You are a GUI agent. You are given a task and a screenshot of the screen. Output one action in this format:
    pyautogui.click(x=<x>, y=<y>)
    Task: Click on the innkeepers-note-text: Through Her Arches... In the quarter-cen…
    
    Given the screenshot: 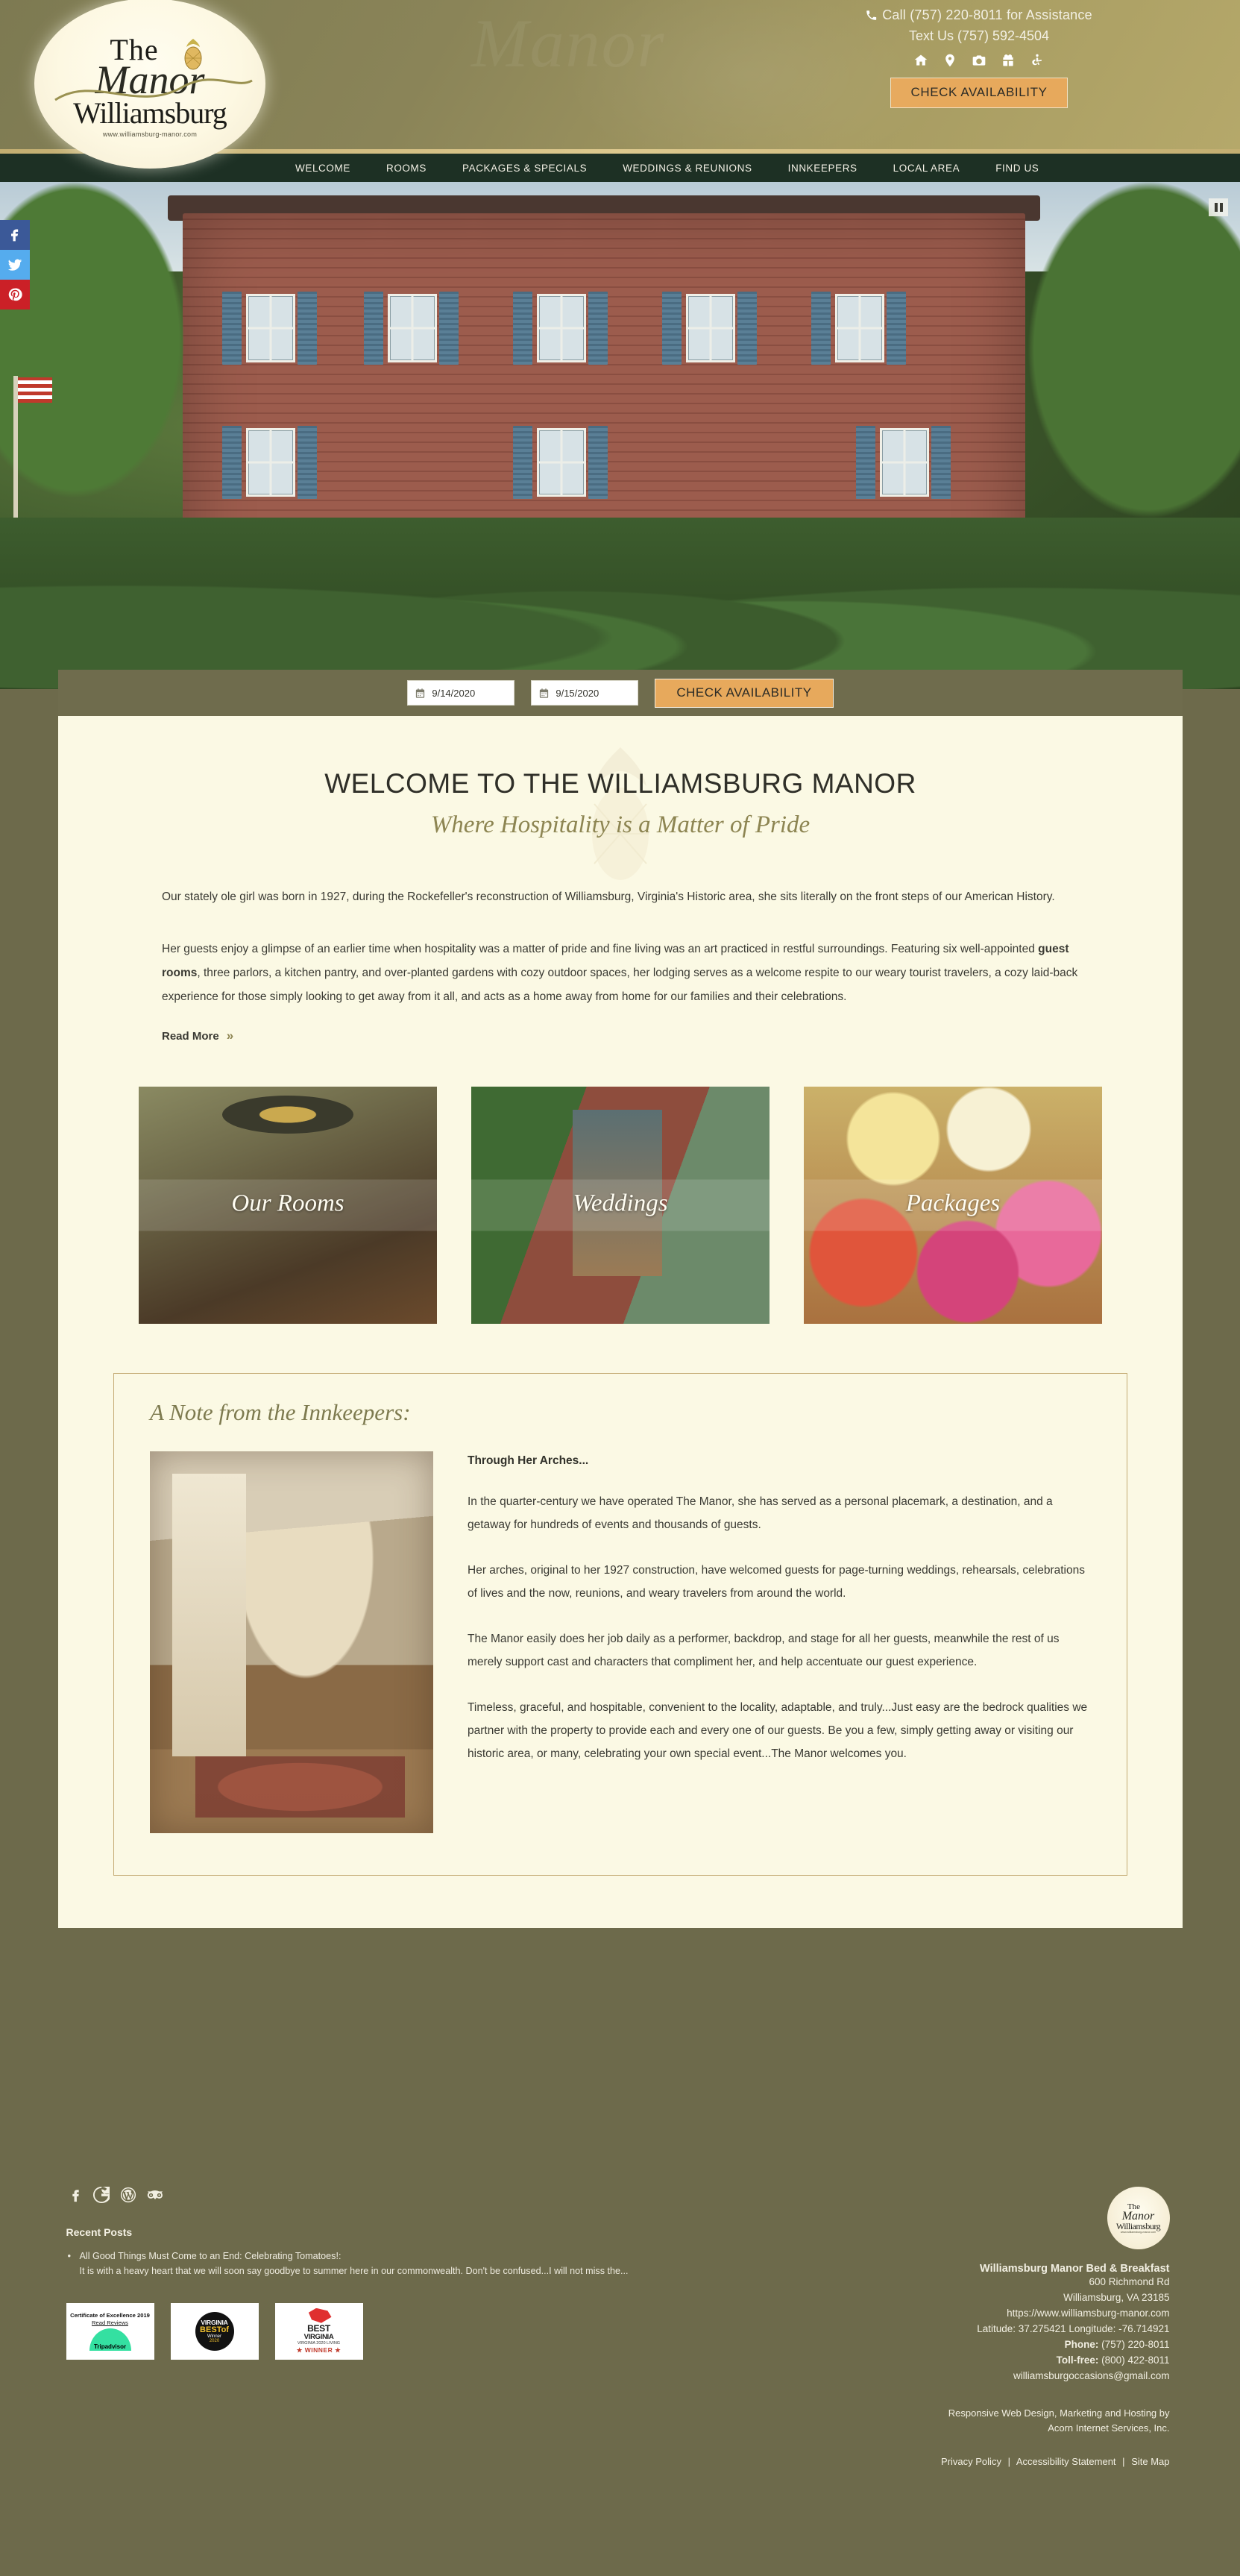 What is the action you would take?
    pyautogui.click(x=779, y=1642)
    